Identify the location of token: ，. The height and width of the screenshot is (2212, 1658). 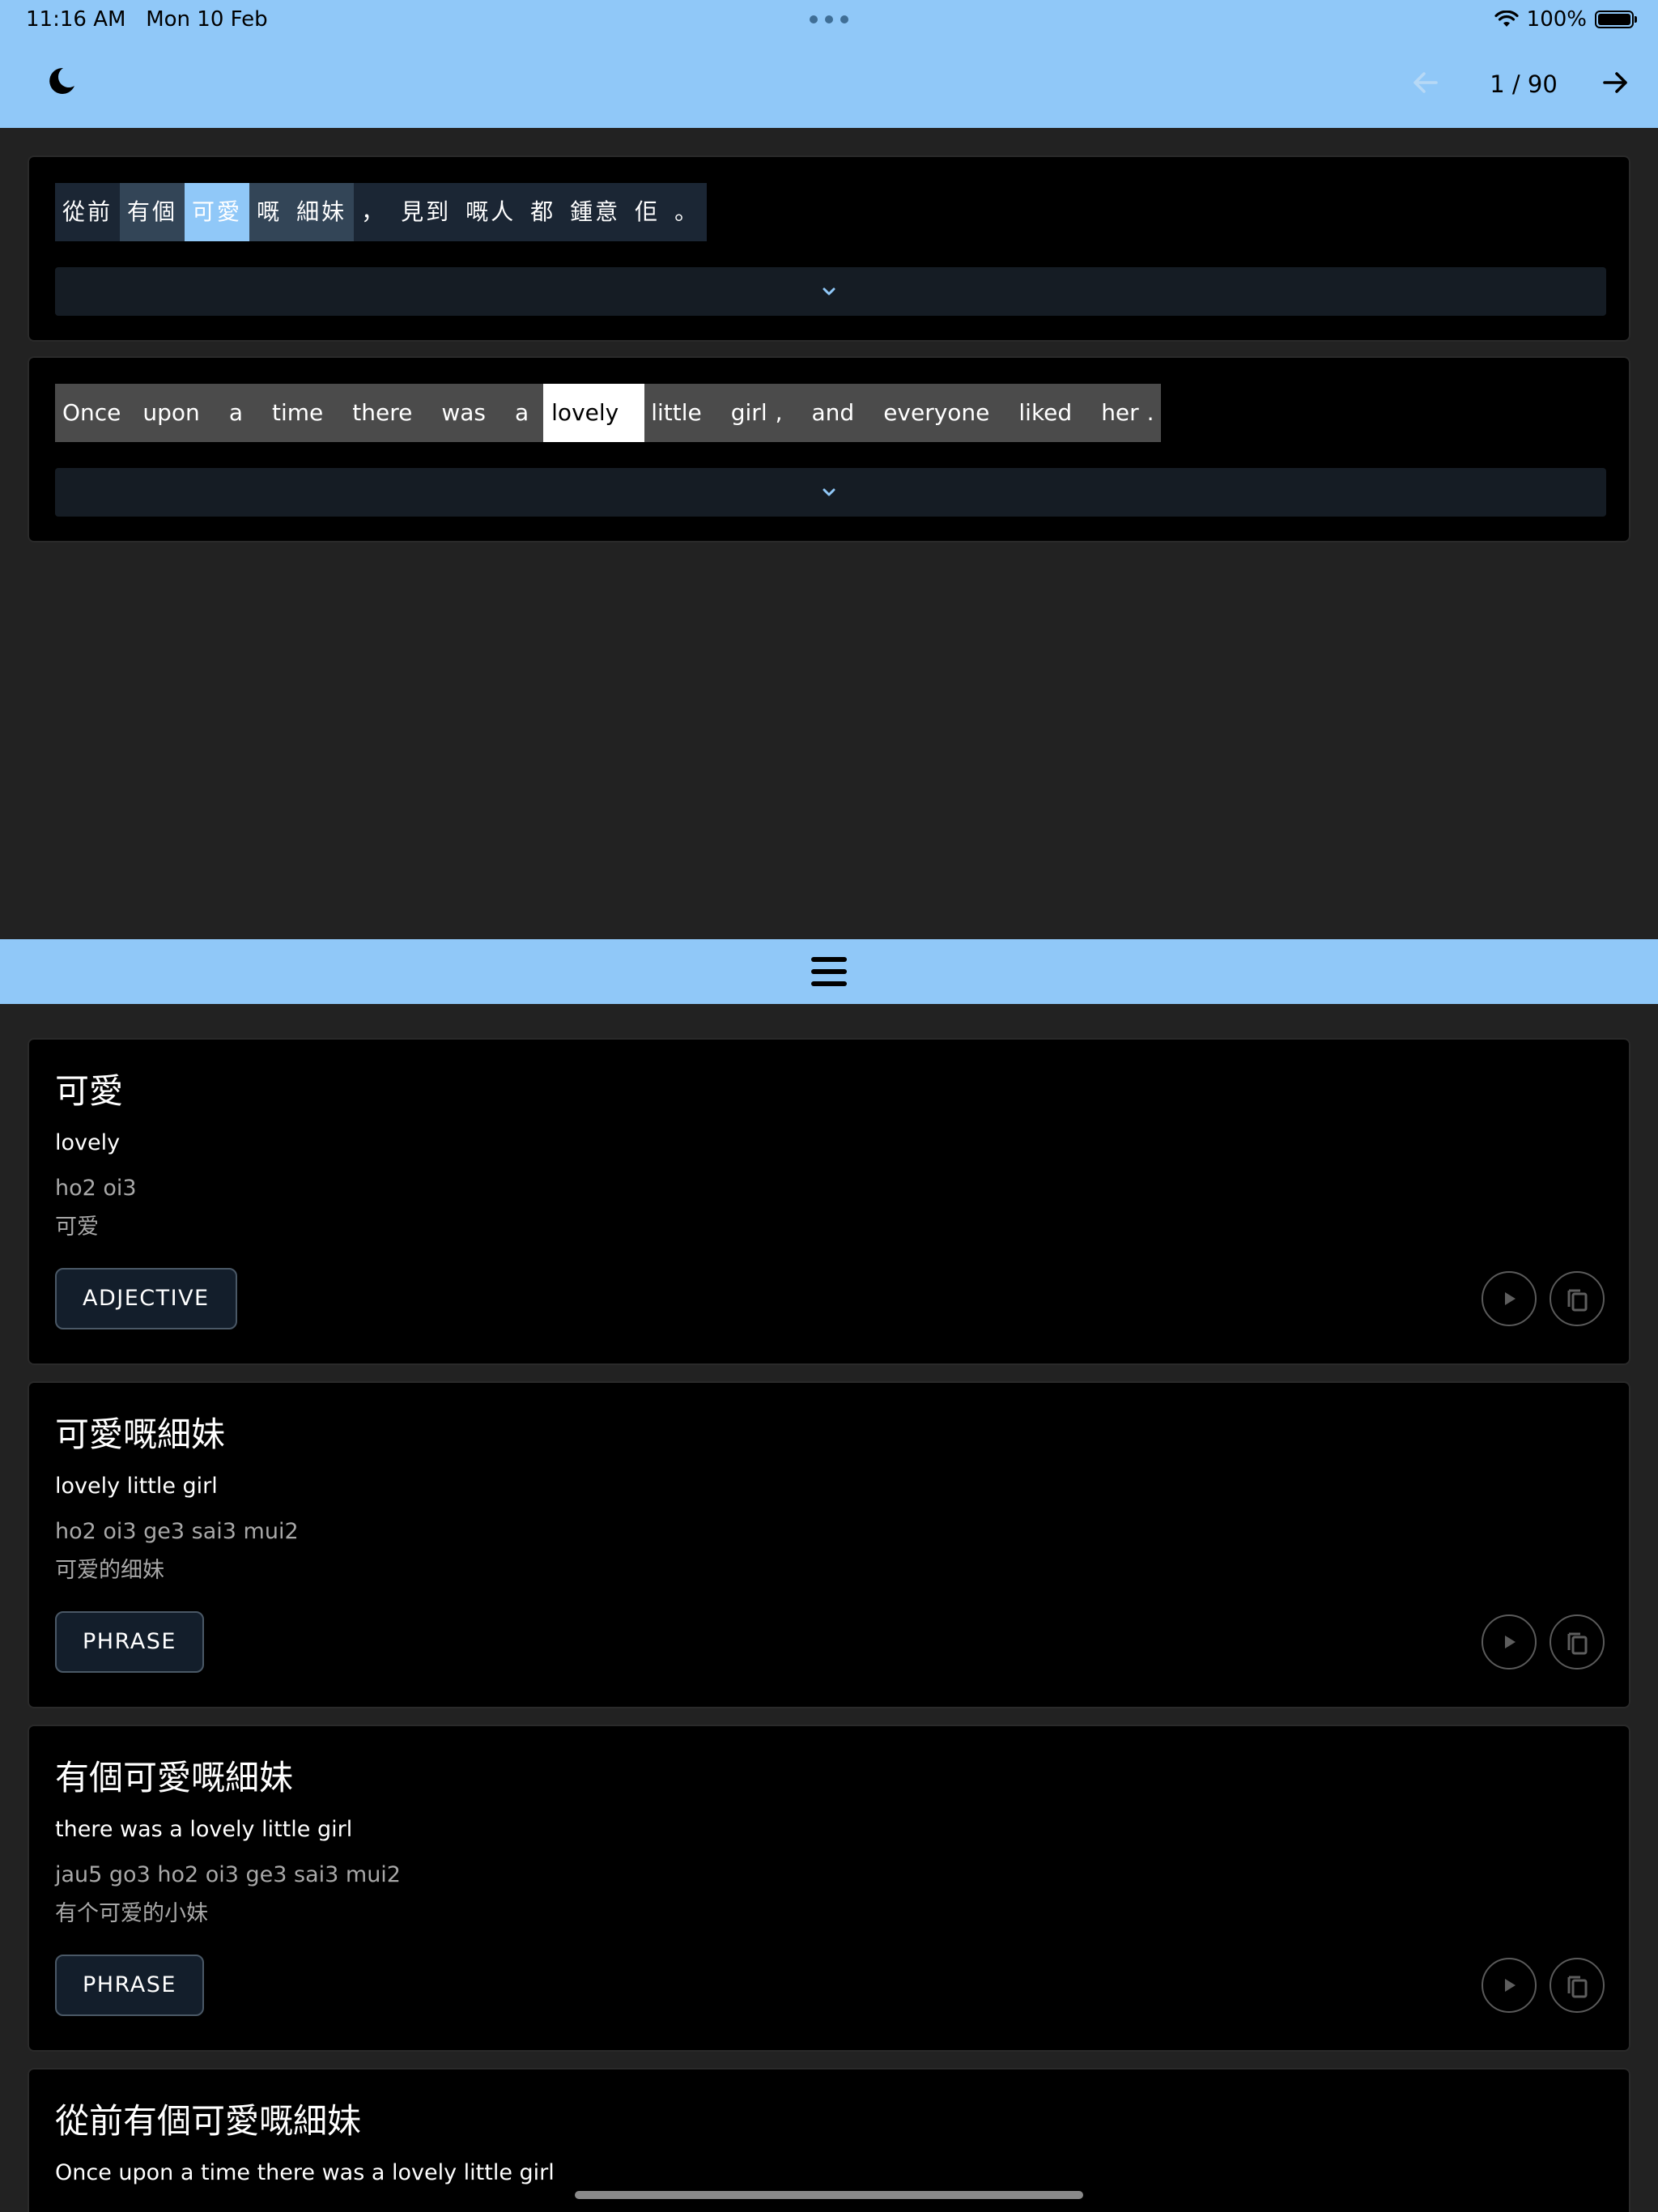
(373, 212).